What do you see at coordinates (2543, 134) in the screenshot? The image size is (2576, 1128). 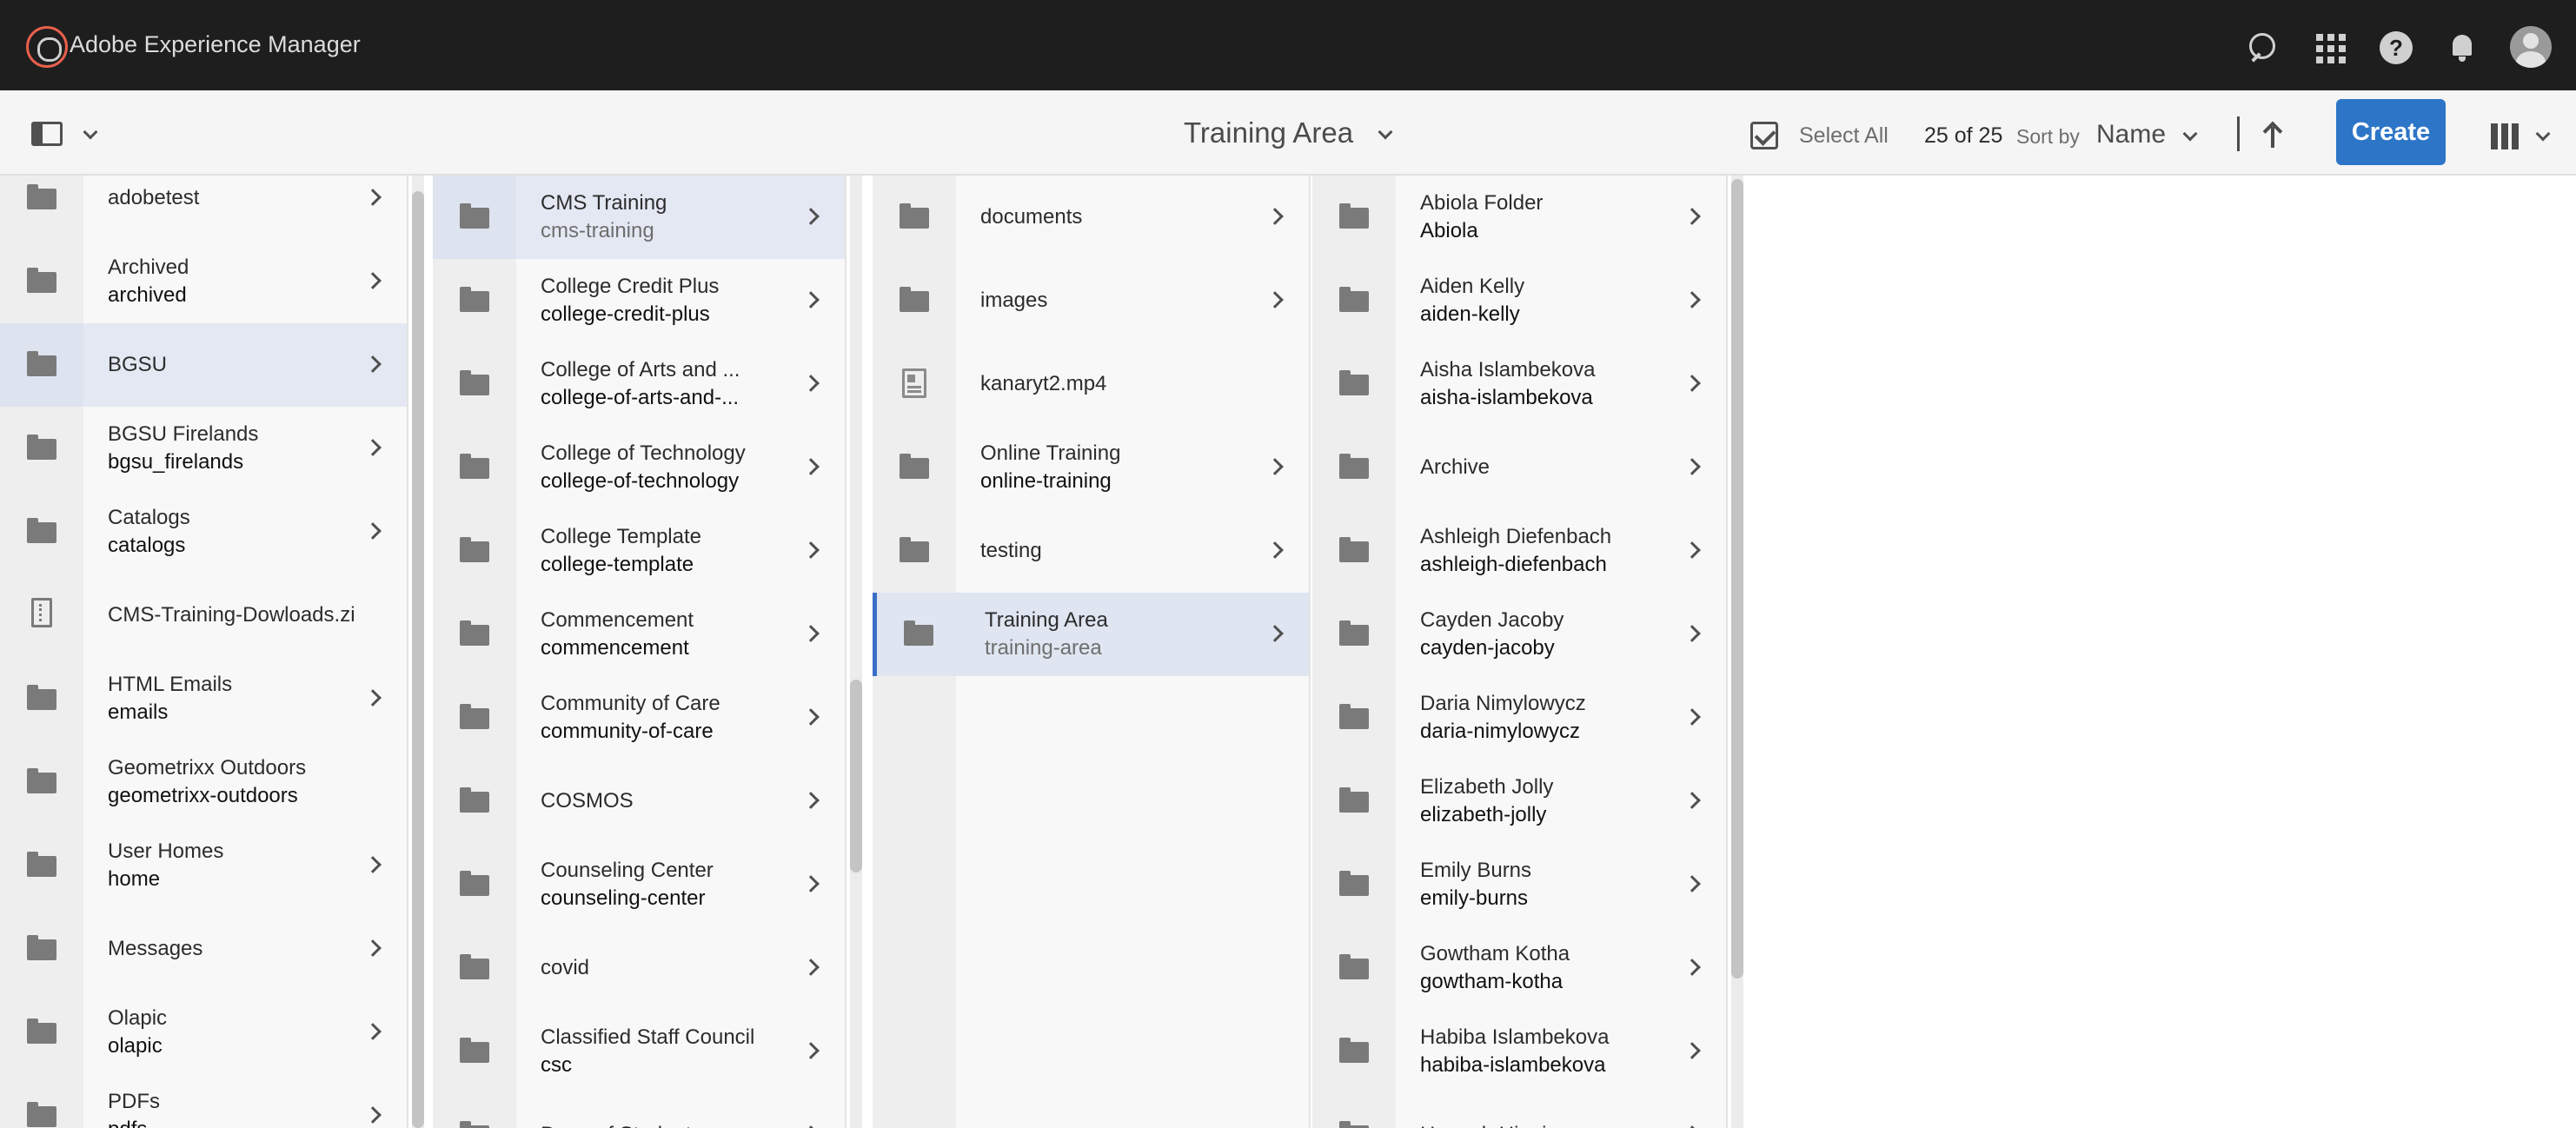 I see `view-switcher-chevron-down-icon` at bounding box center [2543, 134].